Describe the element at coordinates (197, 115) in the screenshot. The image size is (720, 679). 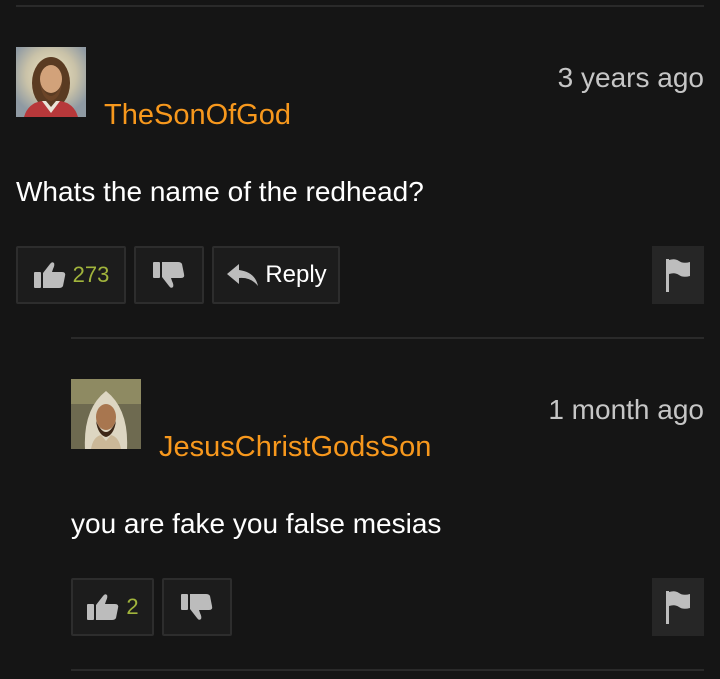
I see `comment-username: TheSonOfGod` at that location.